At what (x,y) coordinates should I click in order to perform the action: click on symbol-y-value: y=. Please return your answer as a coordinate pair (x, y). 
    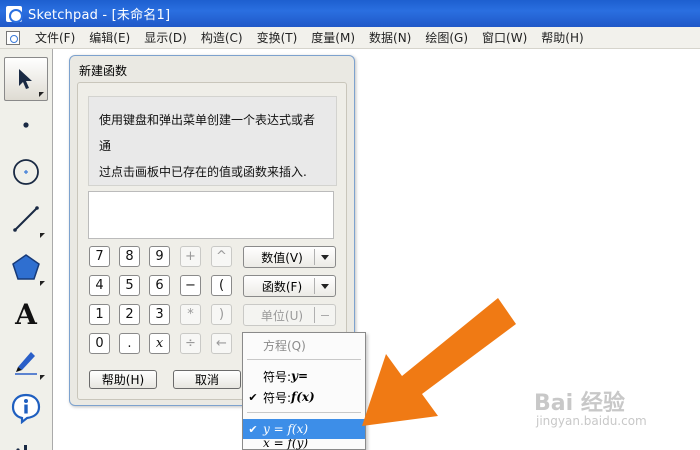
    Looking at the image, I should click on (300, 376).